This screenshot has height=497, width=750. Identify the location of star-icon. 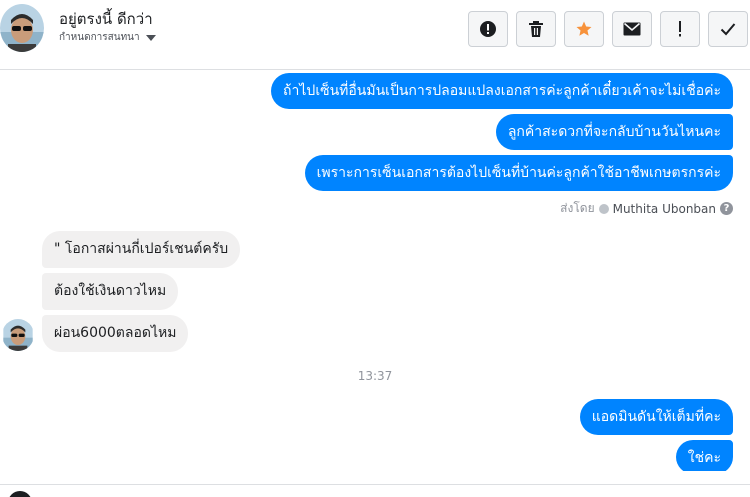
(584, 28).